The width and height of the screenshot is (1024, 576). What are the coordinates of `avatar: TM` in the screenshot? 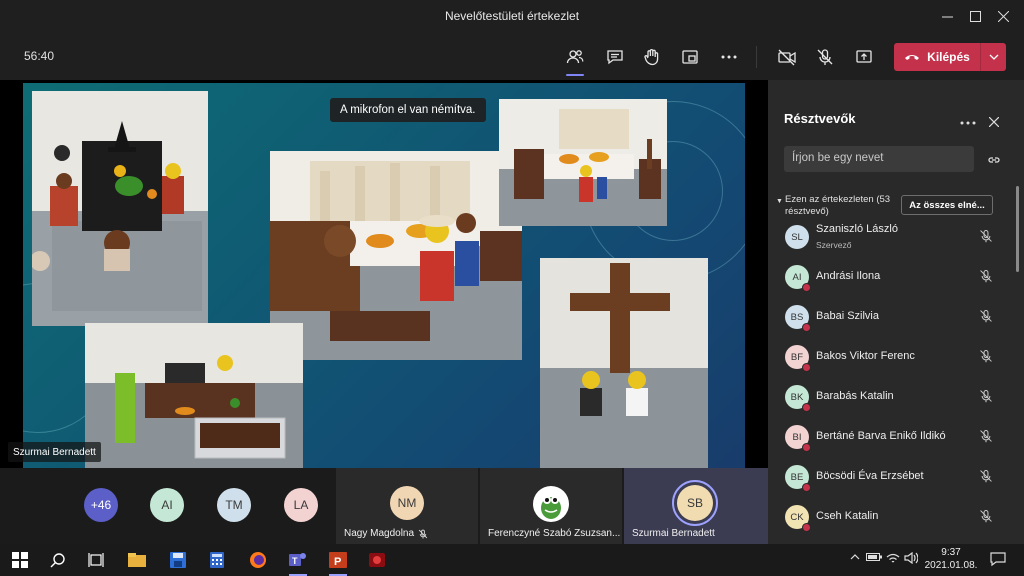 It's located at (234, 505).